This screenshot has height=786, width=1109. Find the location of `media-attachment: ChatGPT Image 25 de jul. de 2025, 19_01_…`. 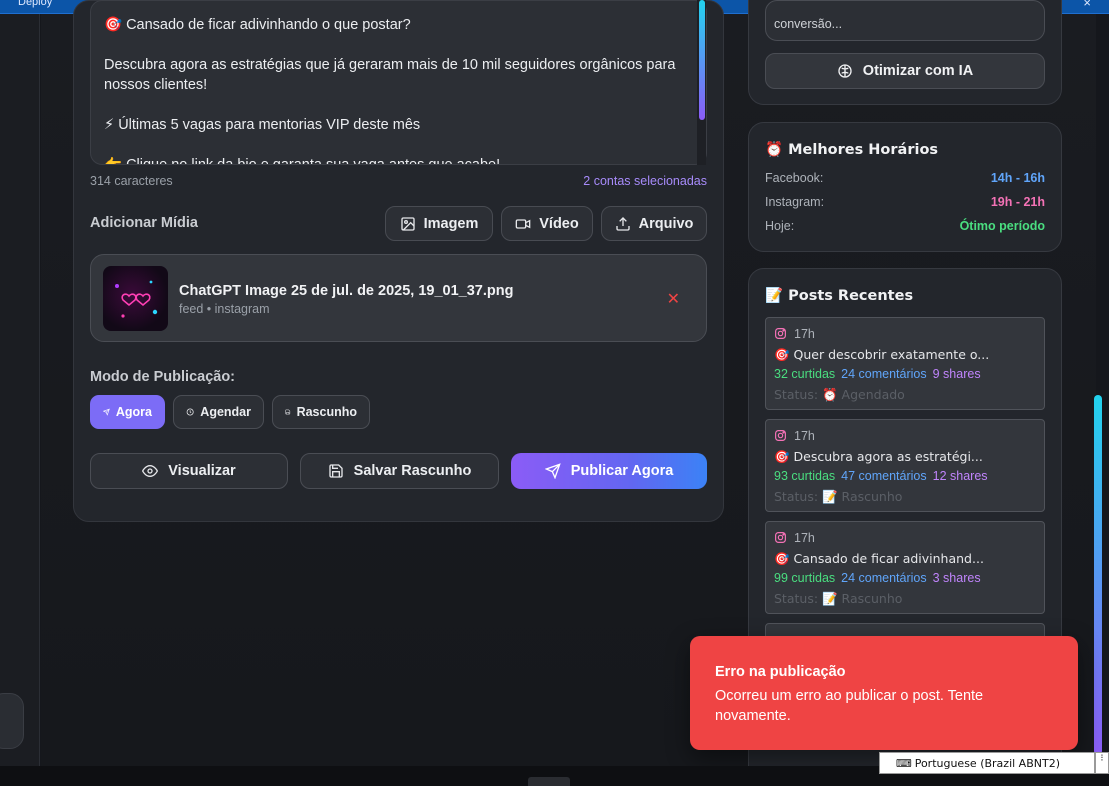

media-attachment: ChatGPT Image 25 de jul. de 2025, 19_01_… is located at coordinates (398, 298).